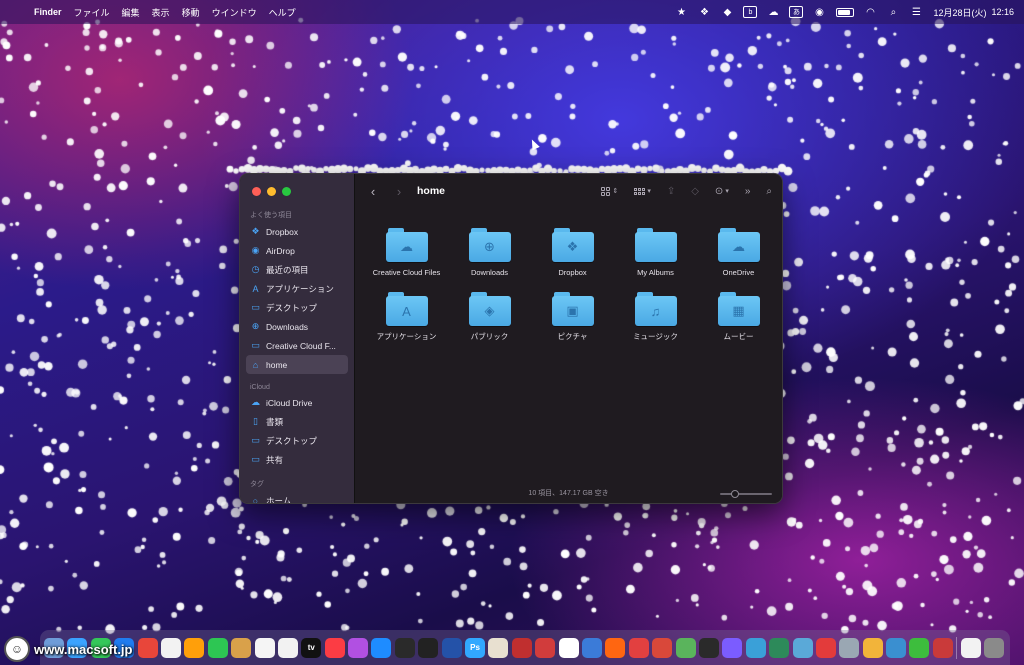  I want to click on app-status-icon: b, so click(750, 12).